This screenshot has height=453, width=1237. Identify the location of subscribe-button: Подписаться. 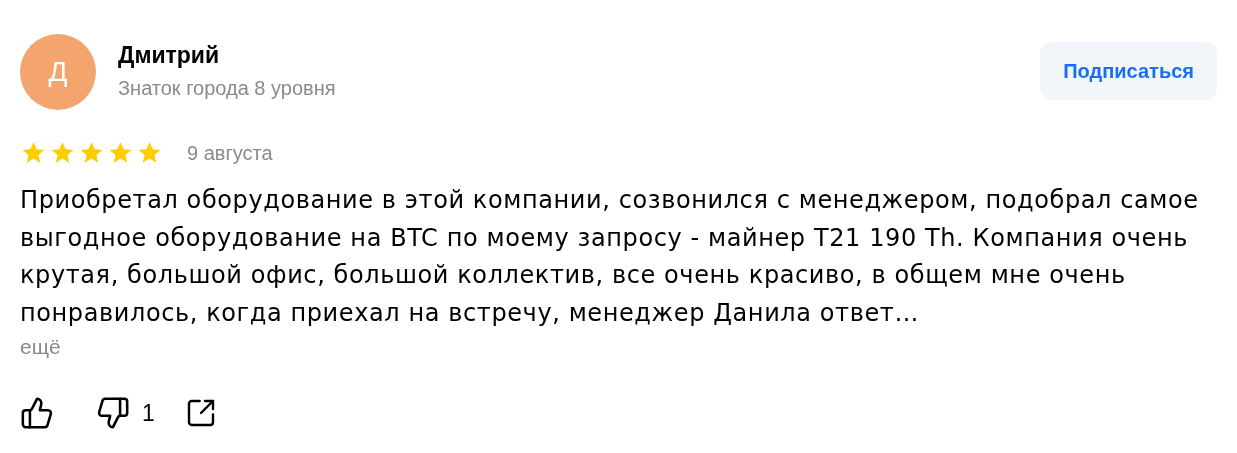
(1128, 71).